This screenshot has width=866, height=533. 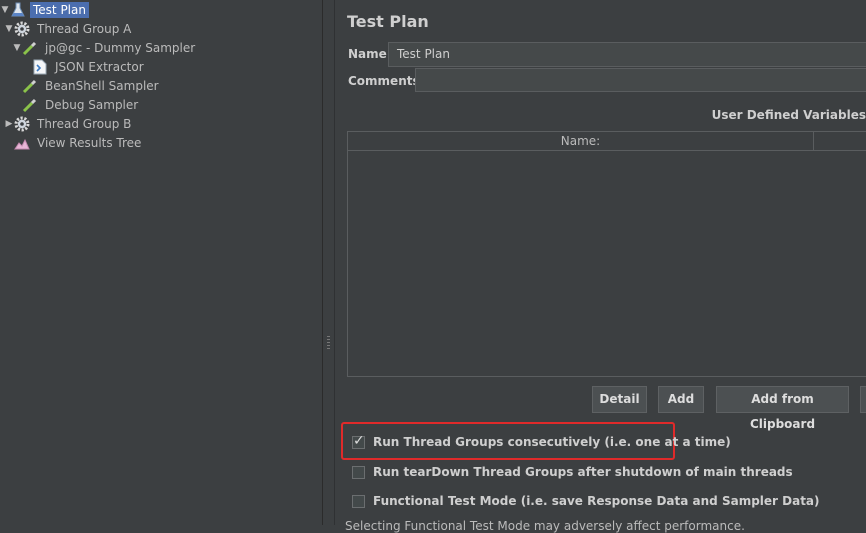 What do you see at coordinates (782, 408) in the screenshot?
I see `add-from-clipboard-button: Add from Clipboard` at bounding box center [782, 408].